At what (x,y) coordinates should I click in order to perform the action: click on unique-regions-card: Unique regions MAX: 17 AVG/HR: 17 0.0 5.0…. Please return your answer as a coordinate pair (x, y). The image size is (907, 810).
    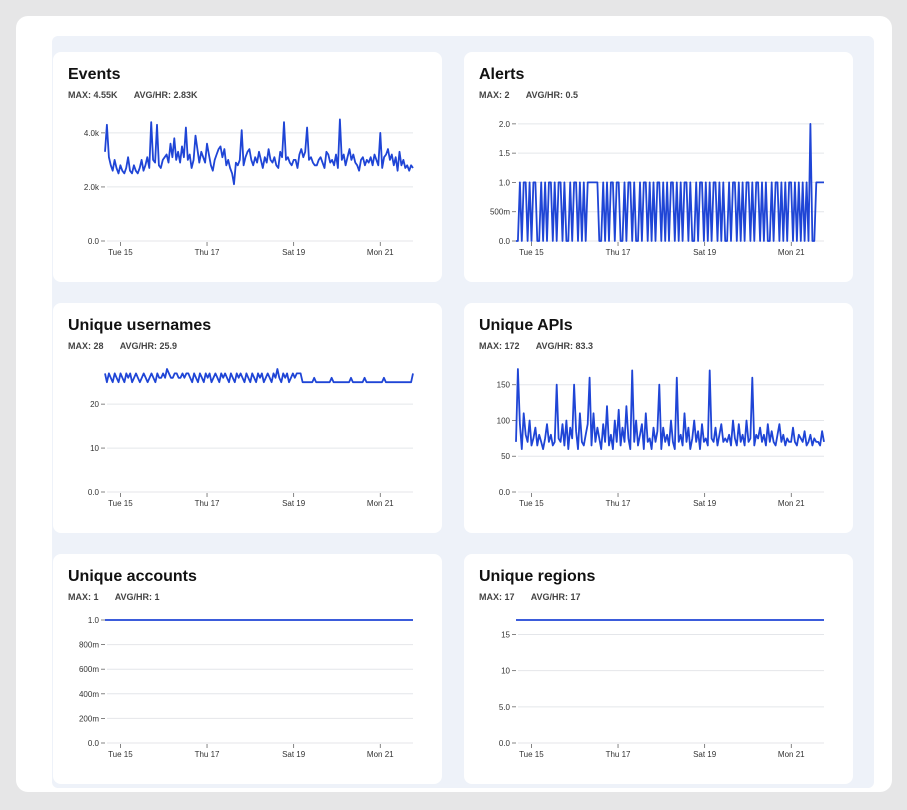
    Looking at the image, I should click on (658, 669).